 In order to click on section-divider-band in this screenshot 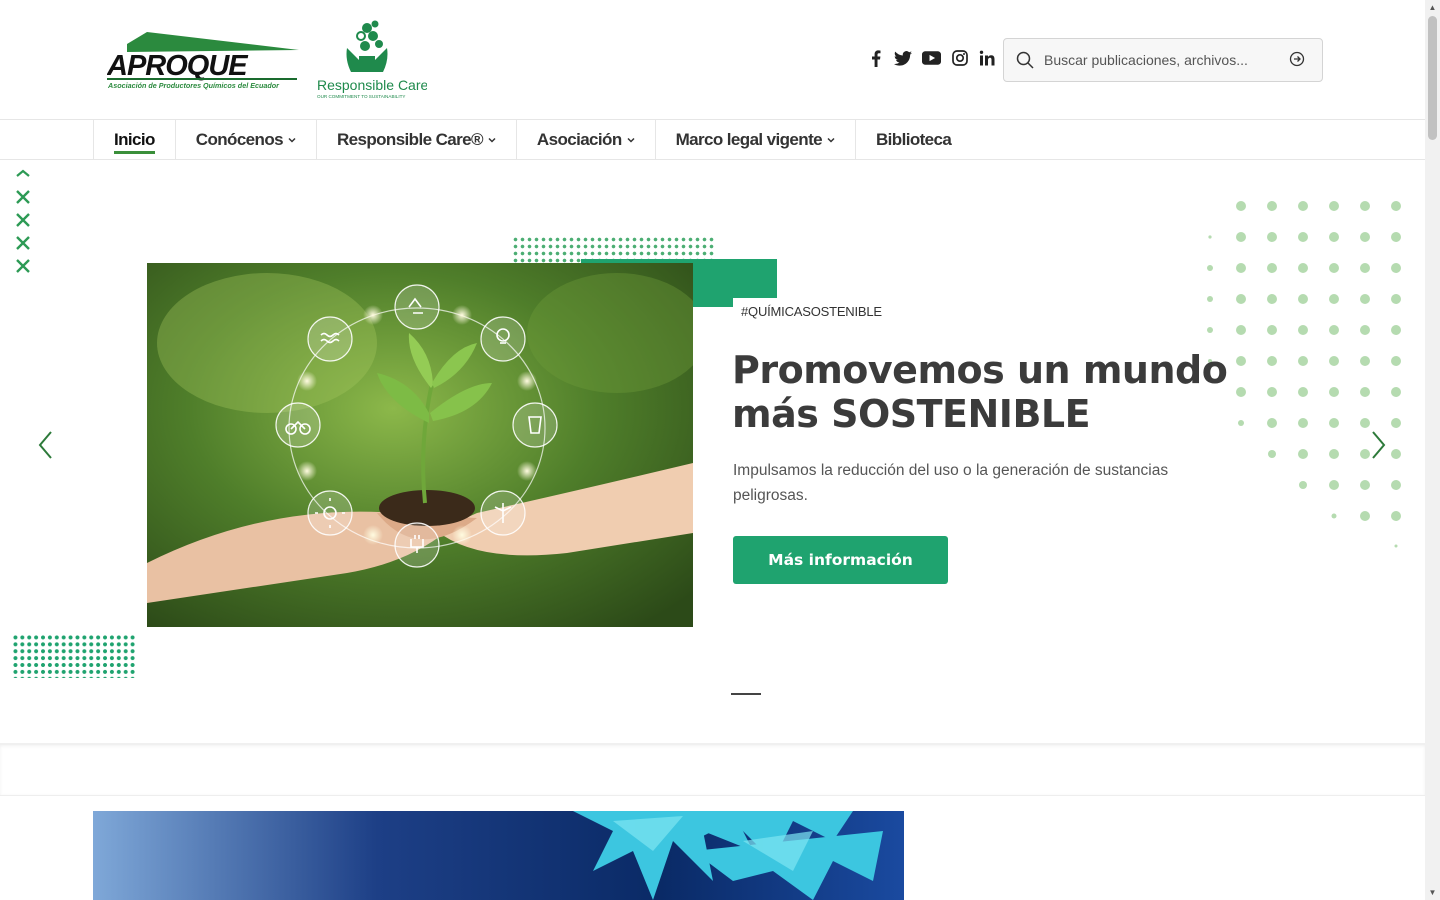, I will do `click(712, 770)`.